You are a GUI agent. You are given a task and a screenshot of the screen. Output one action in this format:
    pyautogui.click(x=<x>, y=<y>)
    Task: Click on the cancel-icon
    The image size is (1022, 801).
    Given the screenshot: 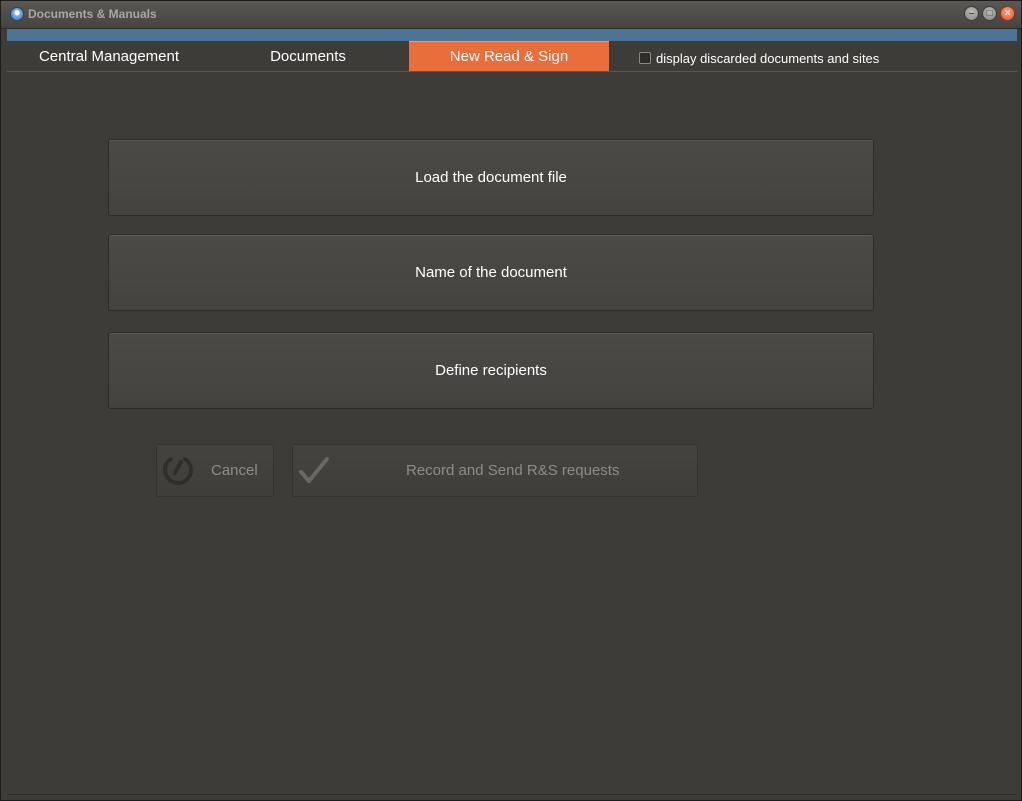 What is the action you would take?
    pyautogui.click(x=178, y=471)
    